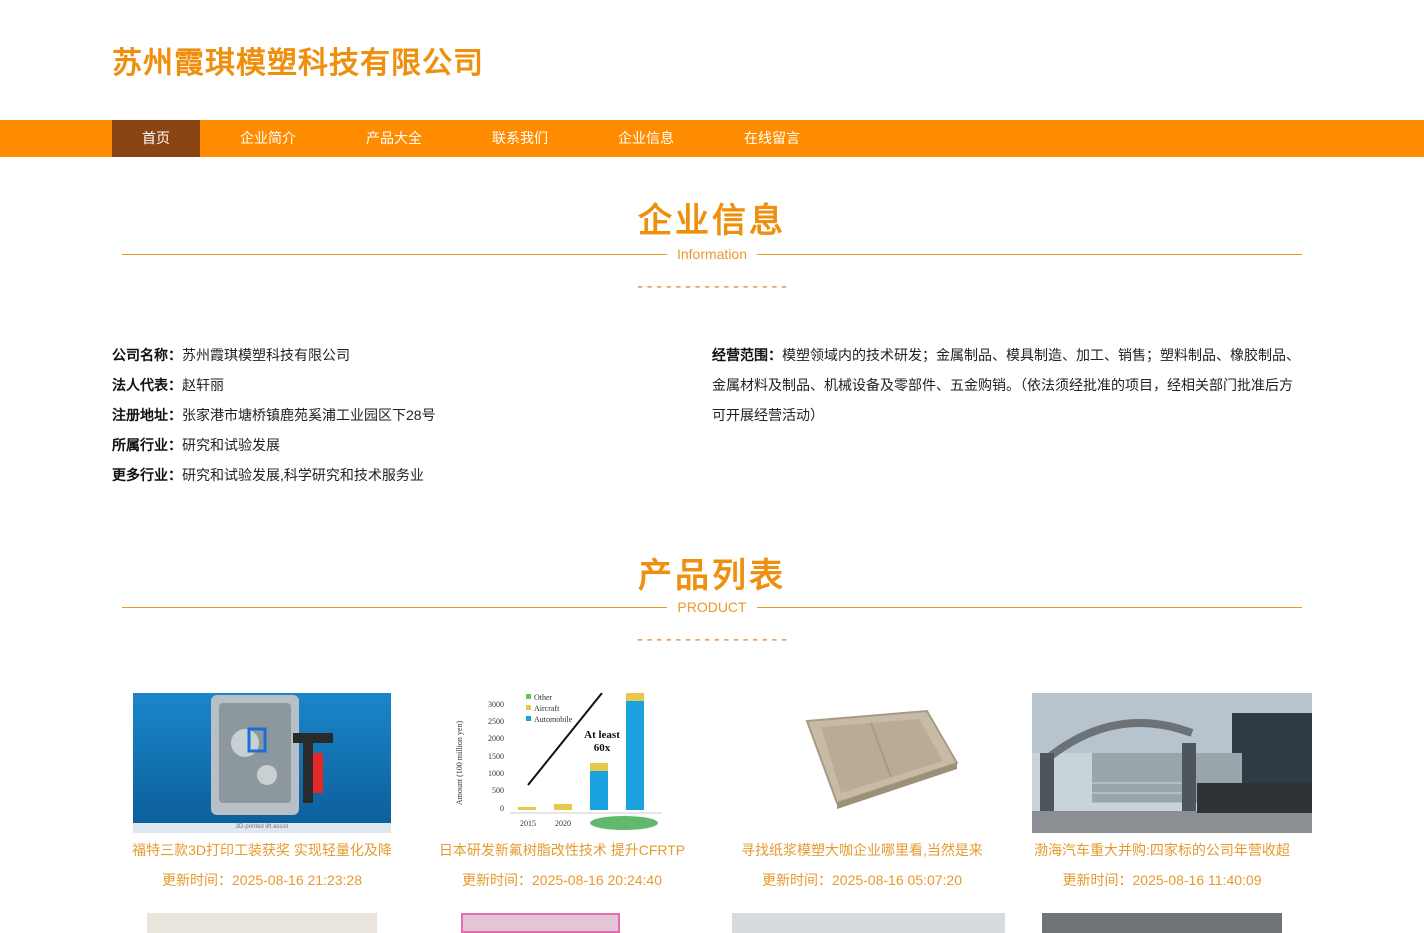 The height and width of the screenshot is (933, 1424). Describe the element at coordinates (298, 60) in the screenshot. I see `site-title: 苏州霞琪模塑科技有限公司` at that location.